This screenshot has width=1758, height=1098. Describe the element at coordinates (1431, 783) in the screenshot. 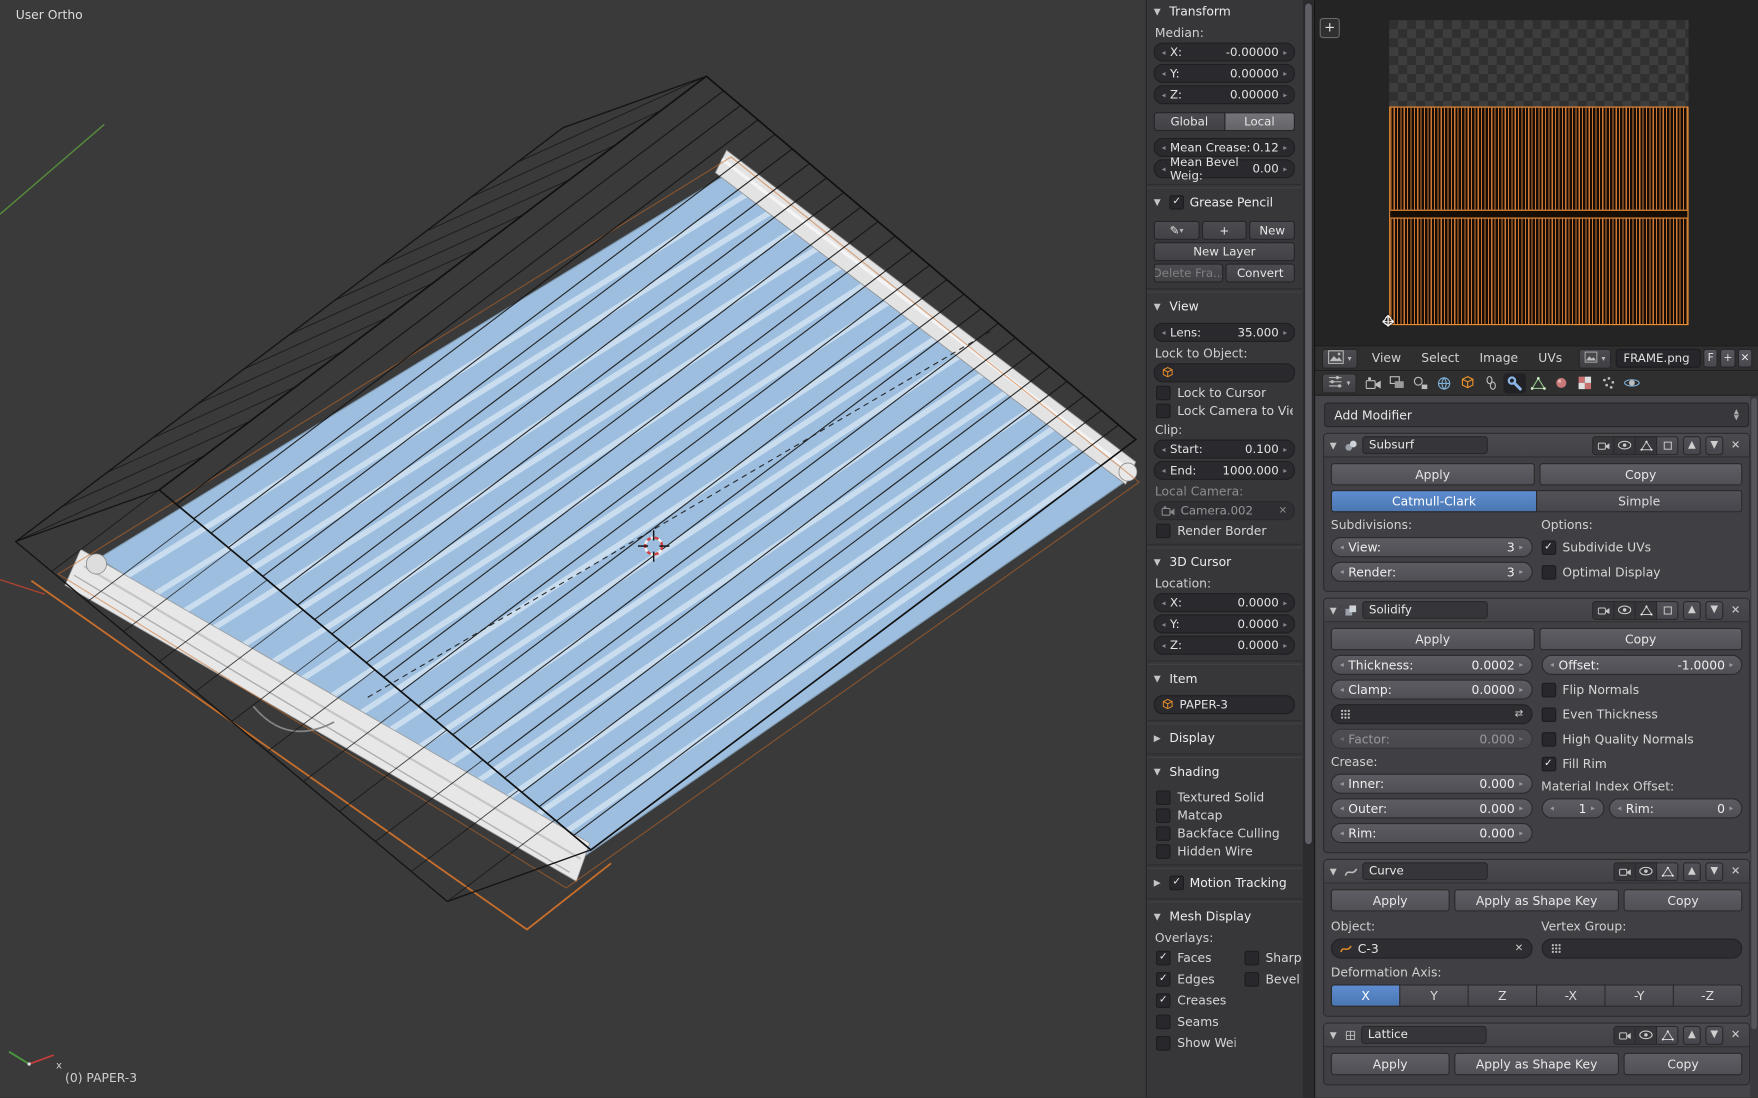

I see `crease-inner-field: Inner: 0.000` at that location.